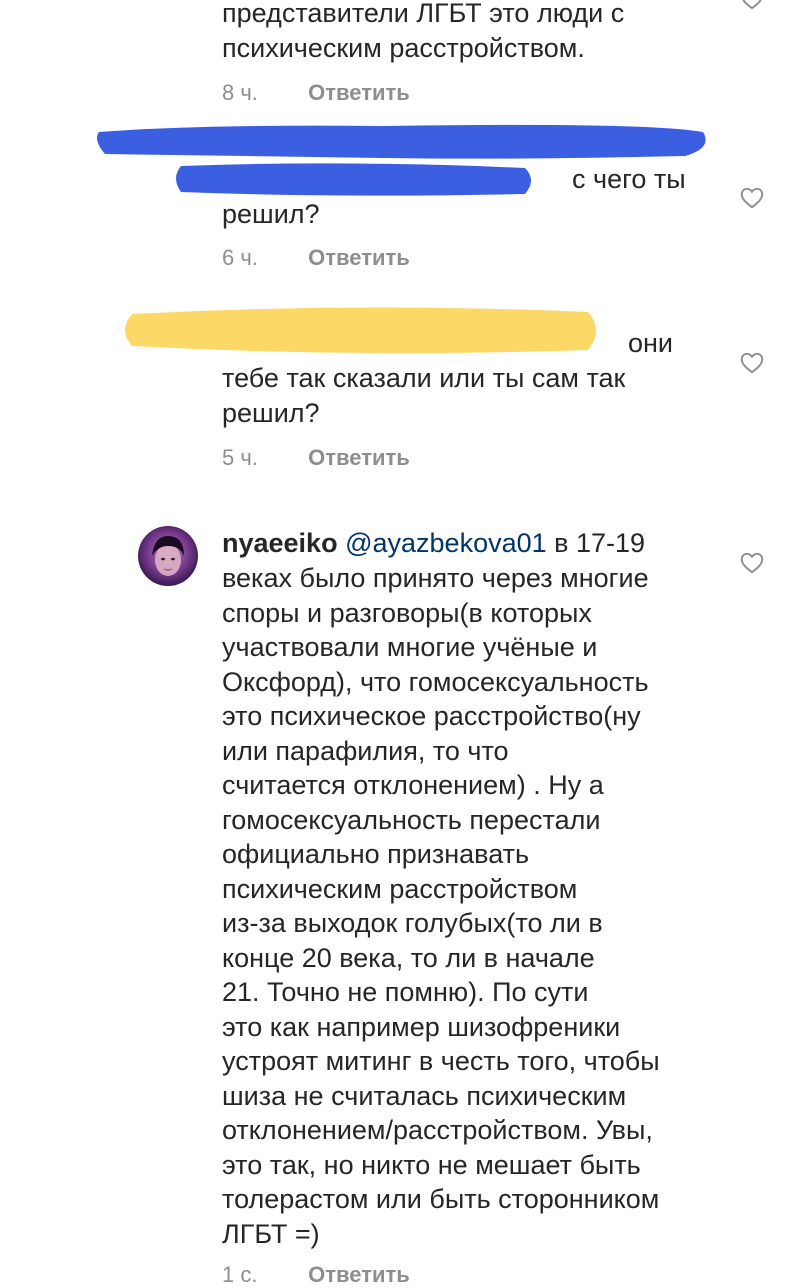 The width and height of the screenshot is (810, 1288). Describe the element at coordinates (240, 257) in the screenshot. I see `comment-2-time: 6 ч.` at that location.